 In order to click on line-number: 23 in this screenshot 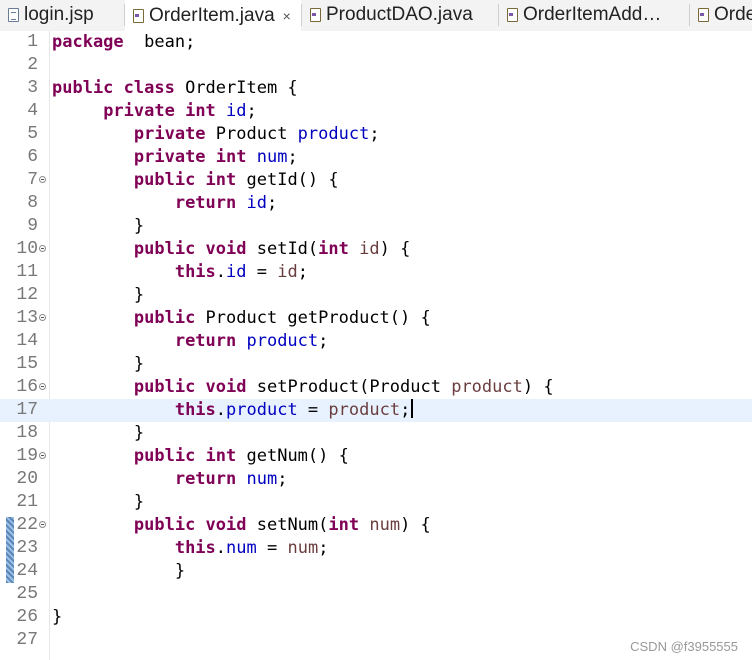, I will do `click(27, 548)`.